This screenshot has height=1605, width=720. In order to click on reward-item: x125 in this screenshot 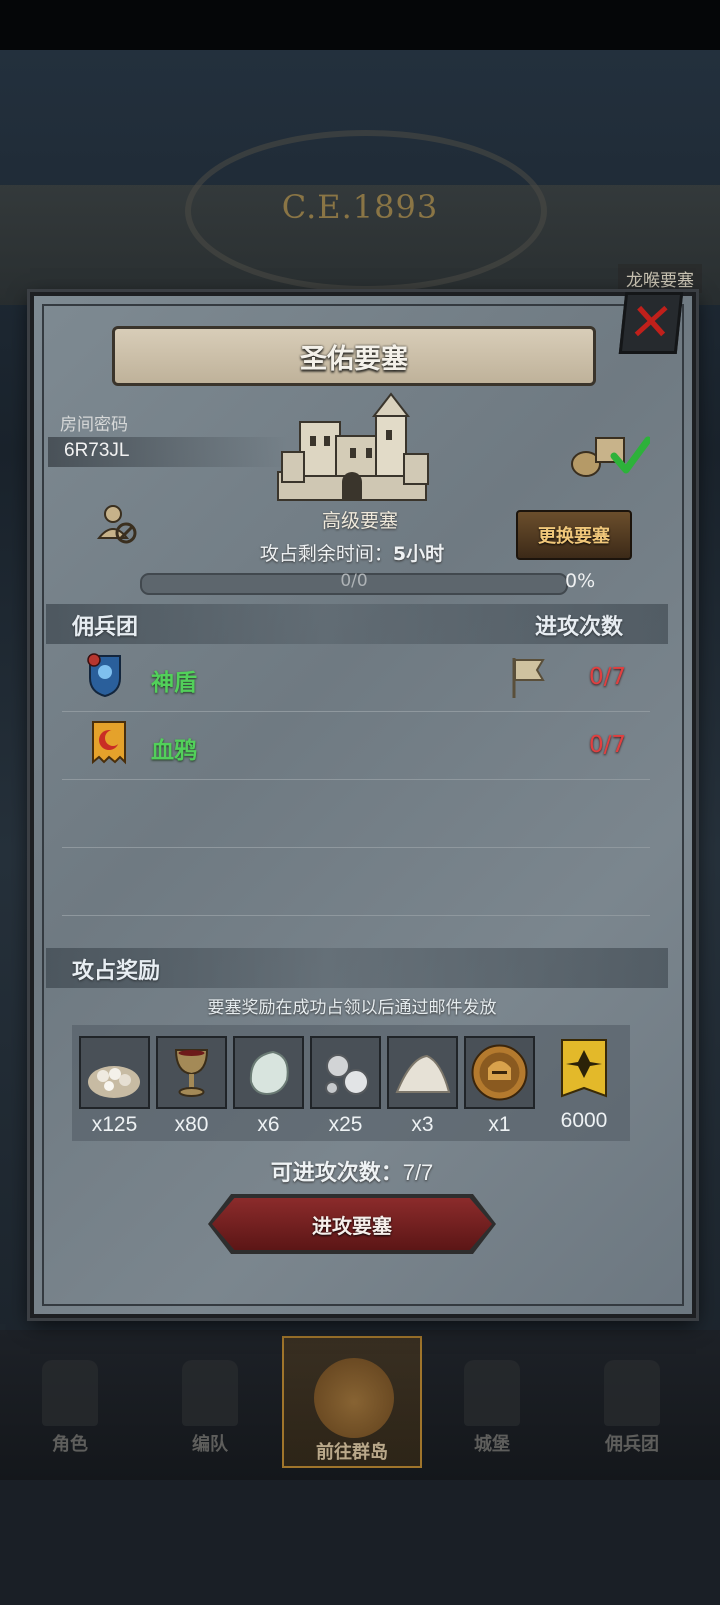, I will do `click(114, 1086)`.